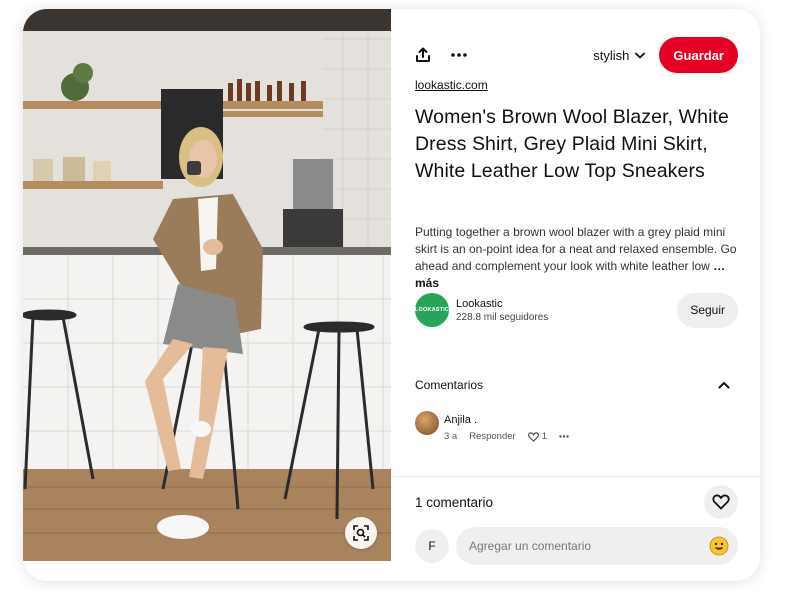 This screenshot has height=598, width=800. What do you see at coordinates (724, 385) in the screenshot?
I see `chevron-up-icon` at bounding box center [724, 385].